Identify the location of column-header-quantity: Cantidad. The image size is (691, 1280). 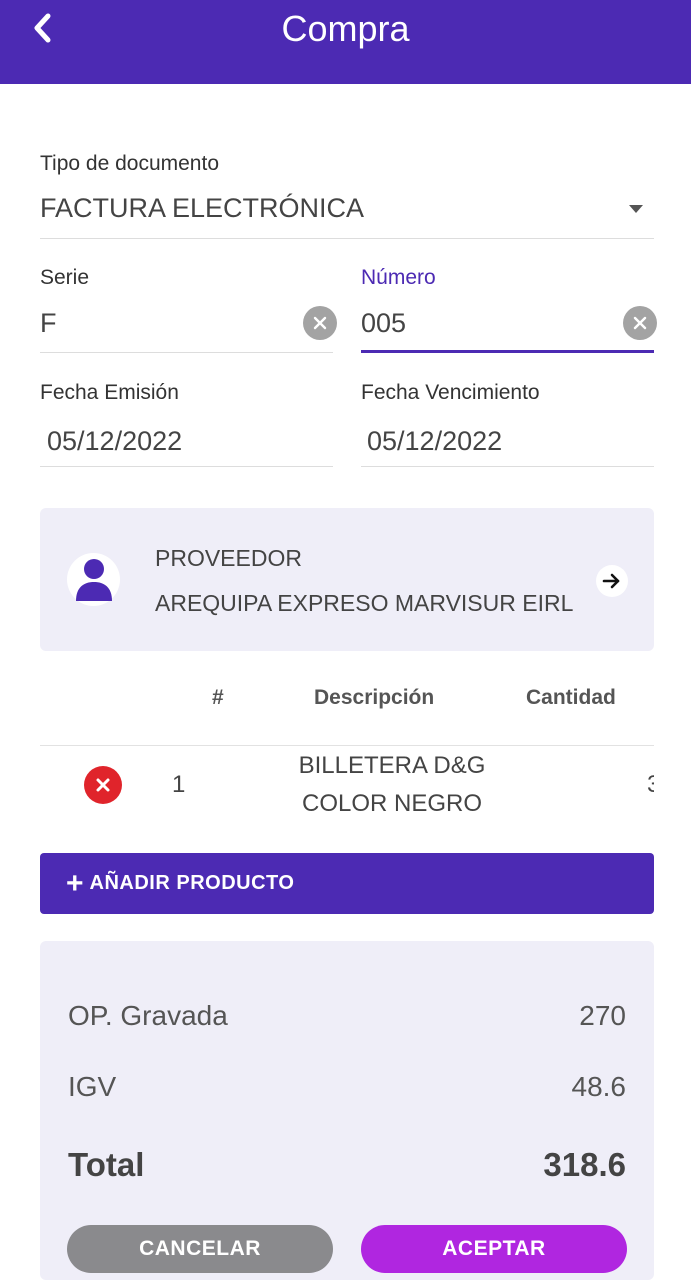
(571, 697).